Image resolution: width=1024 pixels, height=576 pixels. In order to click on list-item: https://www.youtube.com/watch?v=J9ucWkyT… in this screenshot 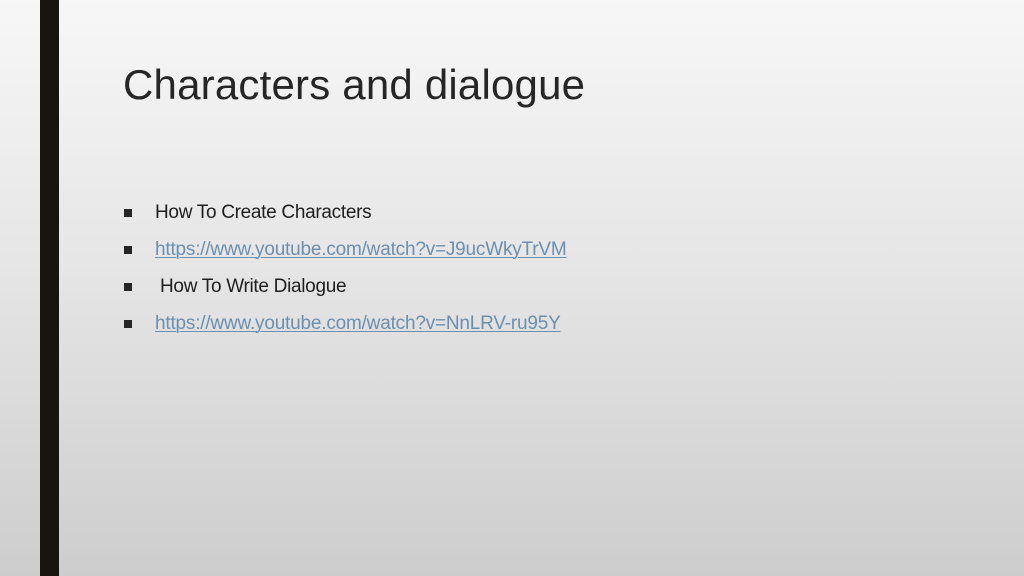, I will do `click(345, 249)`.